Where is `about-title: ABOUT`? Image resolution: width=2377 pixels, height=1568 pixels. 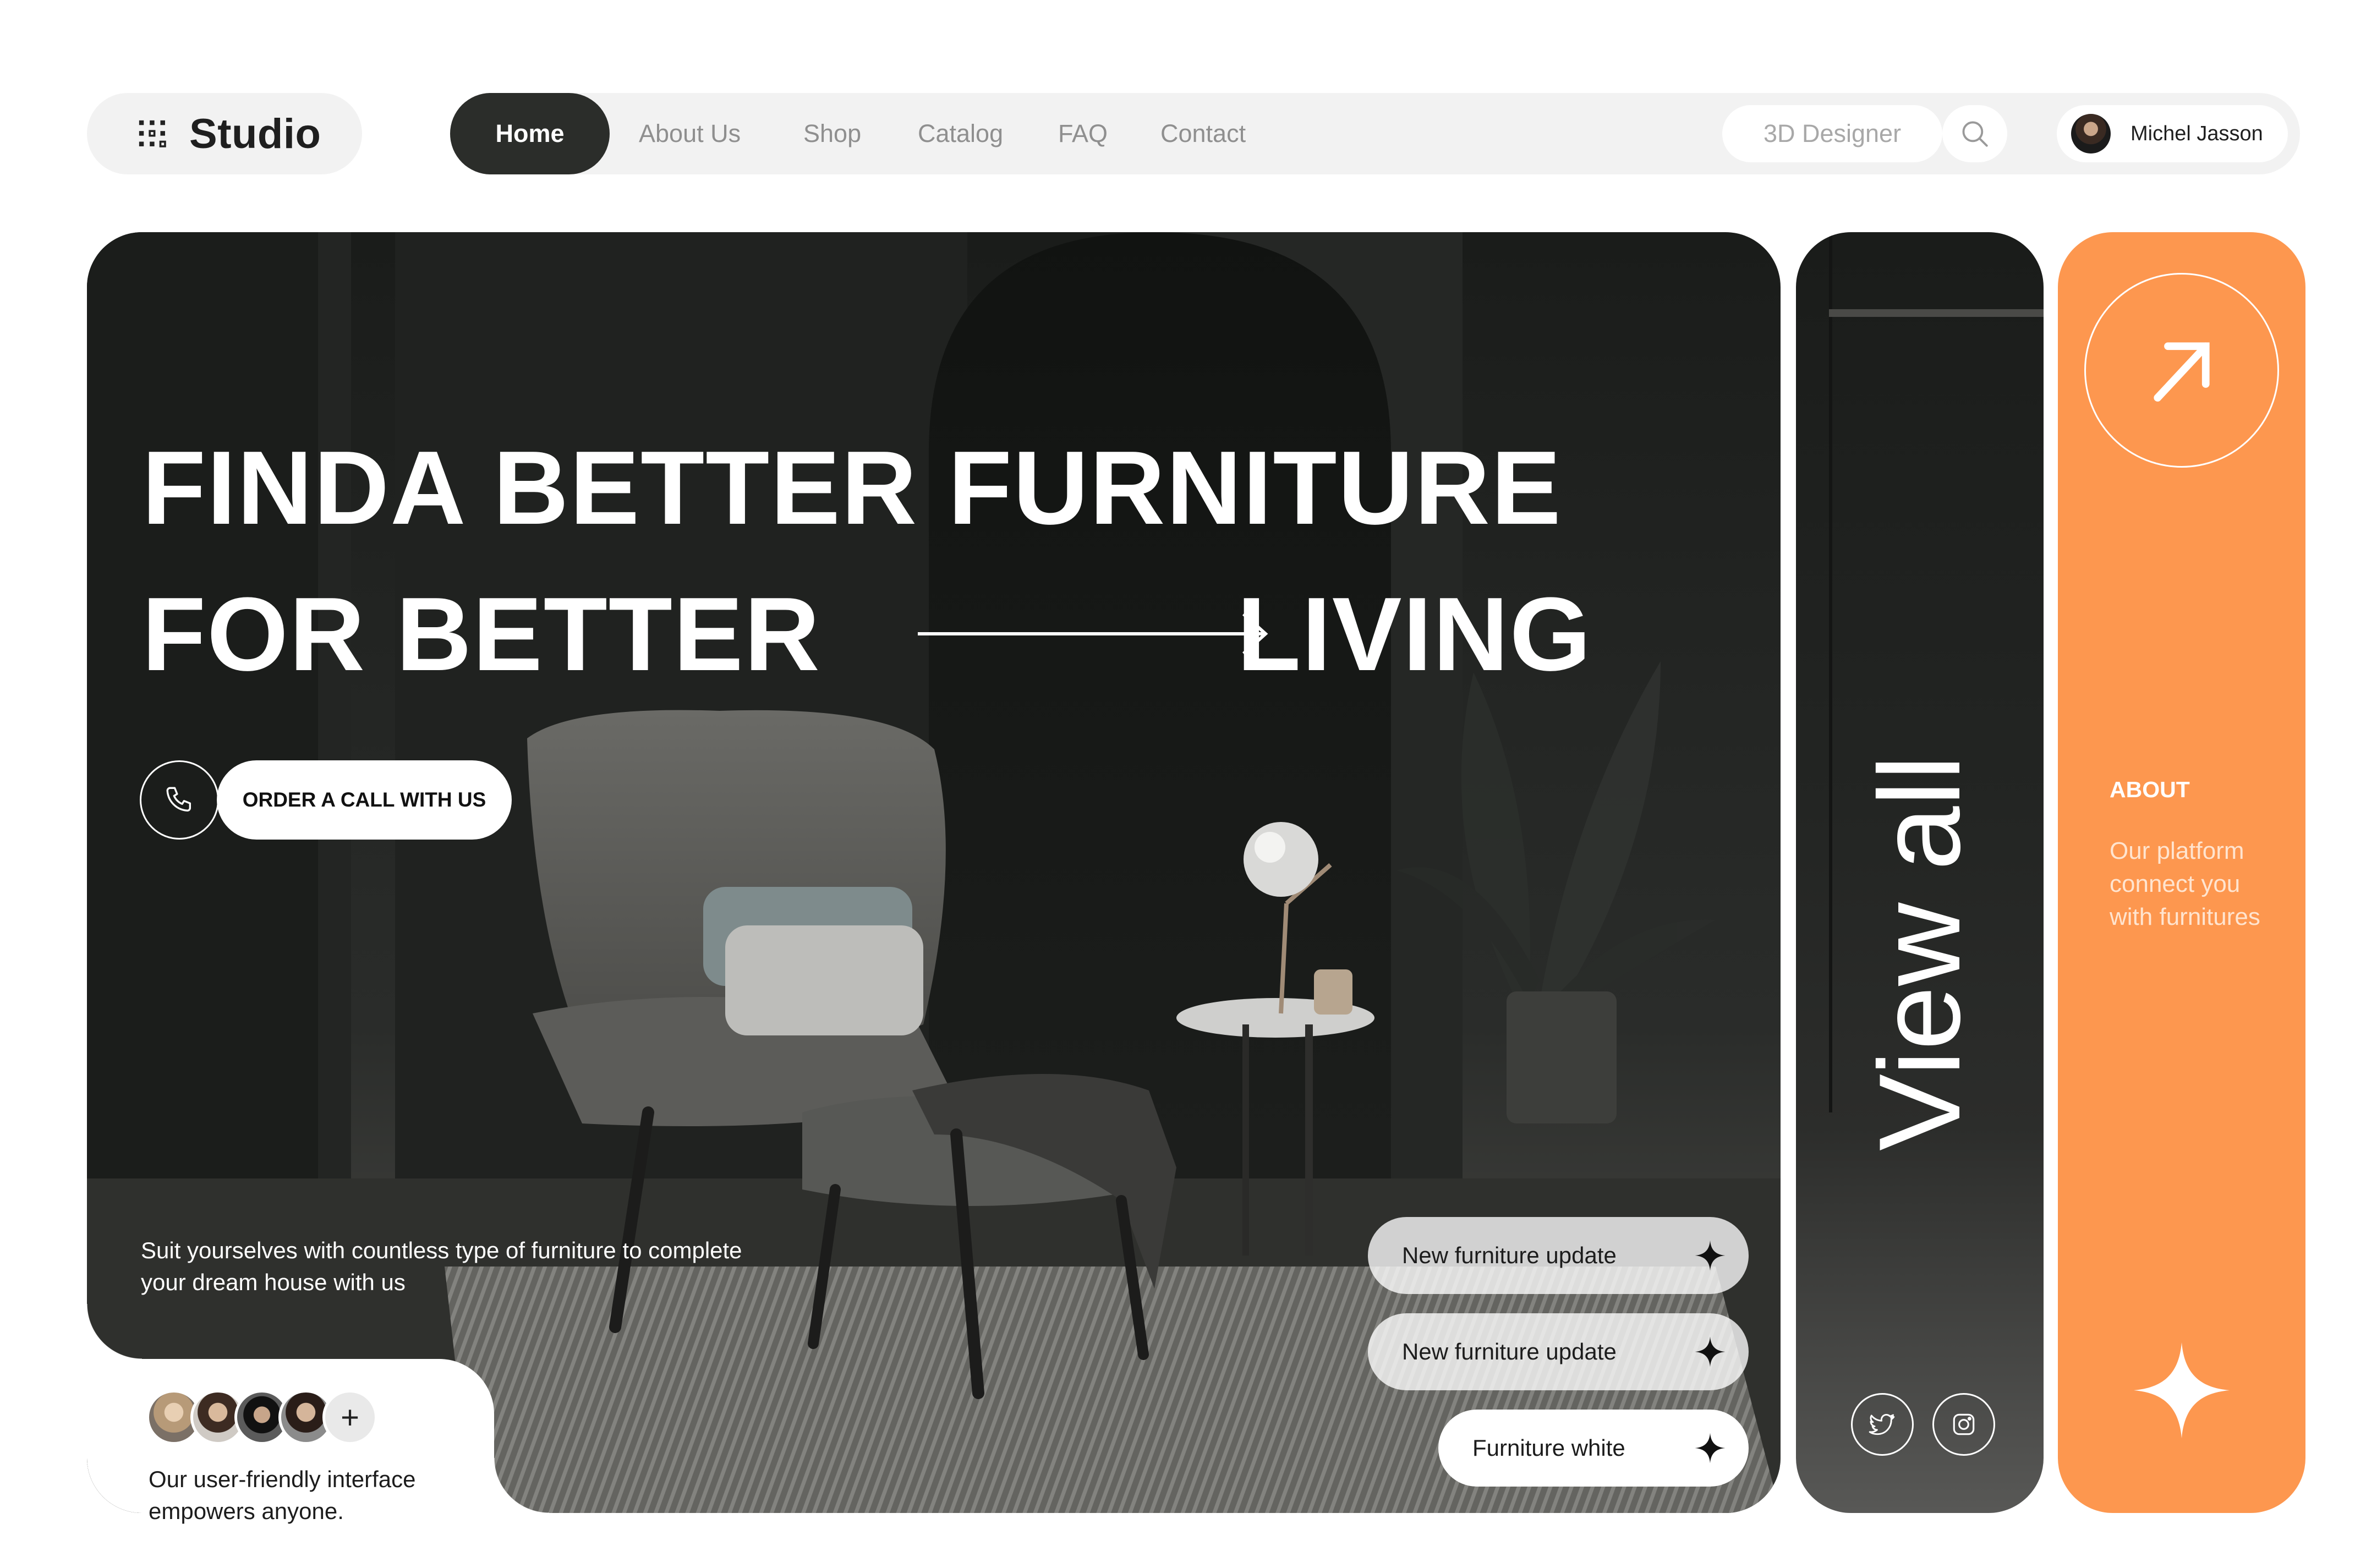
about-title: ABOUT is located at coordinates (2150, 789).